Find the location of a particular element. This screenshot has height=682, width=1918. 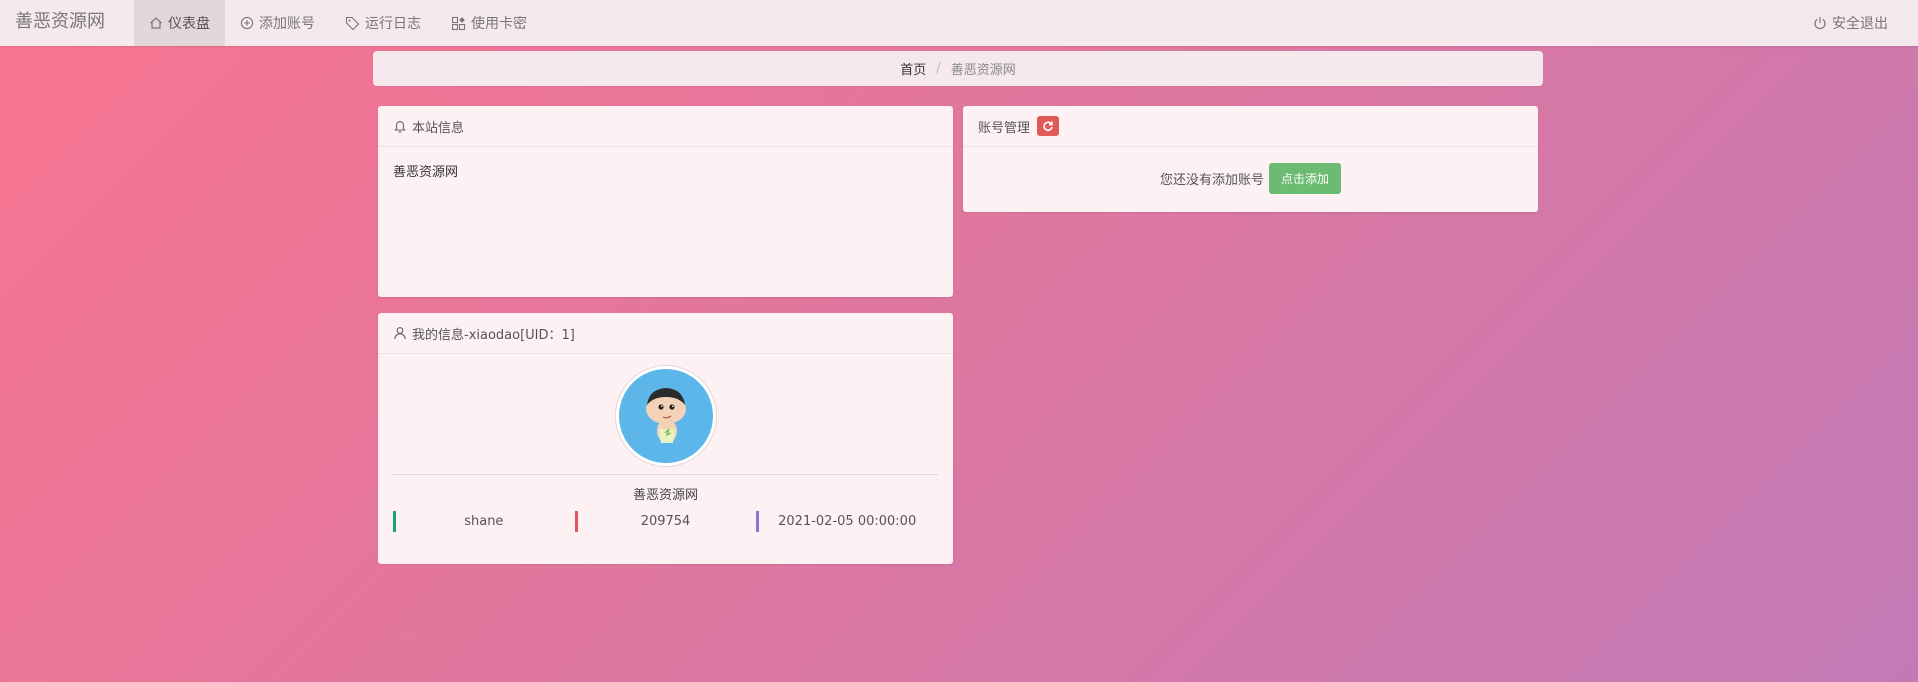

breadcrumb: 首页 / 善恶资源网 is located at coordinates (958, 68).